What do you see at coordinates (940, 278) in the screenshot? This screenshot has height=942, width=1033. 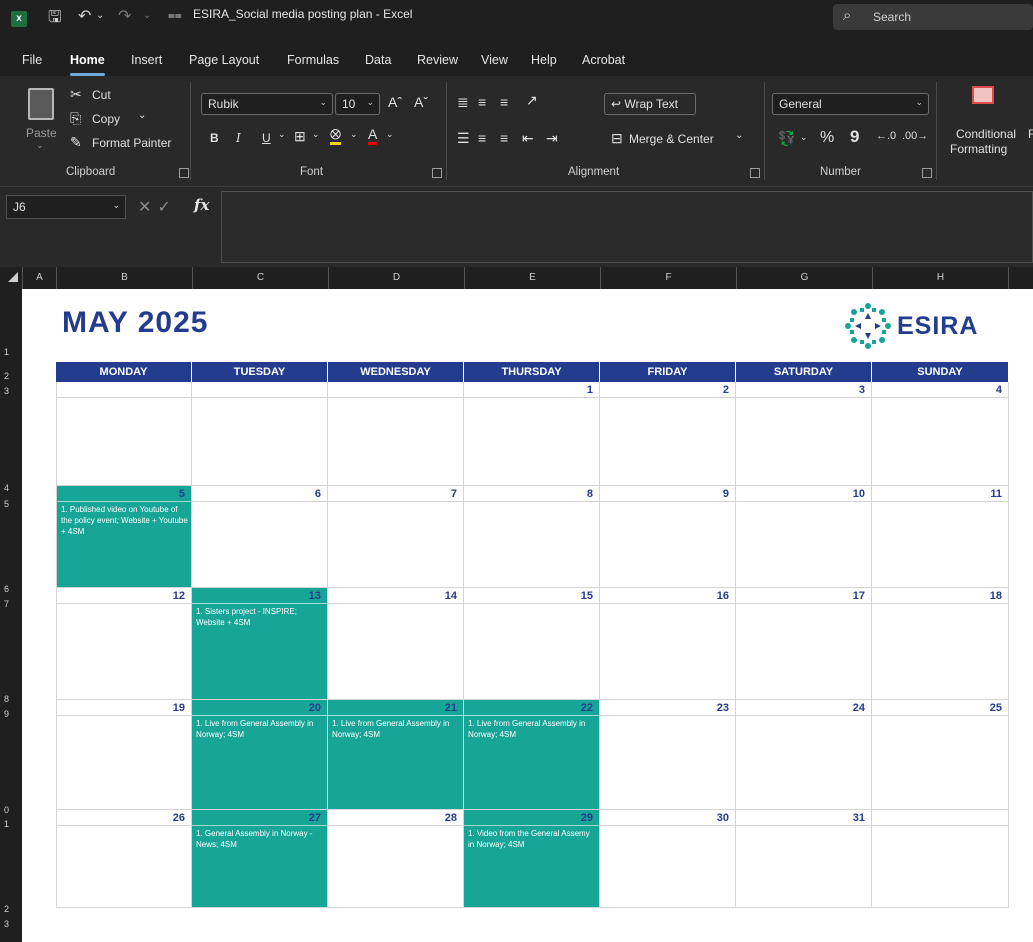 I see `column-header-h: H` at bounding box center [940, 278].